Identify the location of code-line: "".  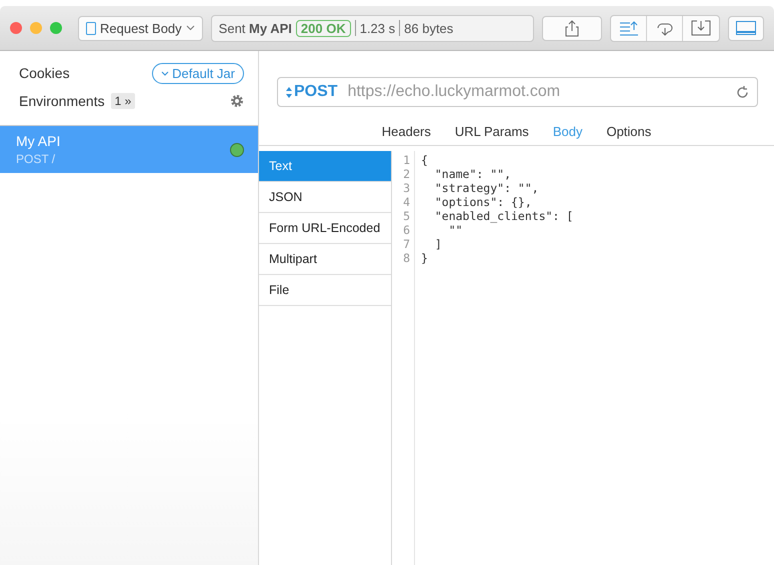
(456, 230).